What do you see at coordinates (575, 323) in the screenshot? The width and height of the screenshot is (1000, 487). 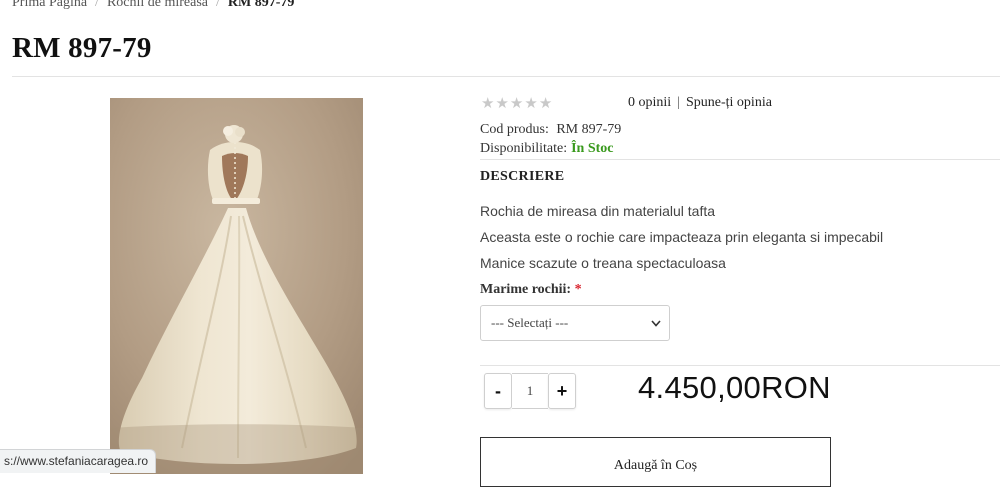 I see `size-select: --- Selectați ---` at bounding box center [575, 323].